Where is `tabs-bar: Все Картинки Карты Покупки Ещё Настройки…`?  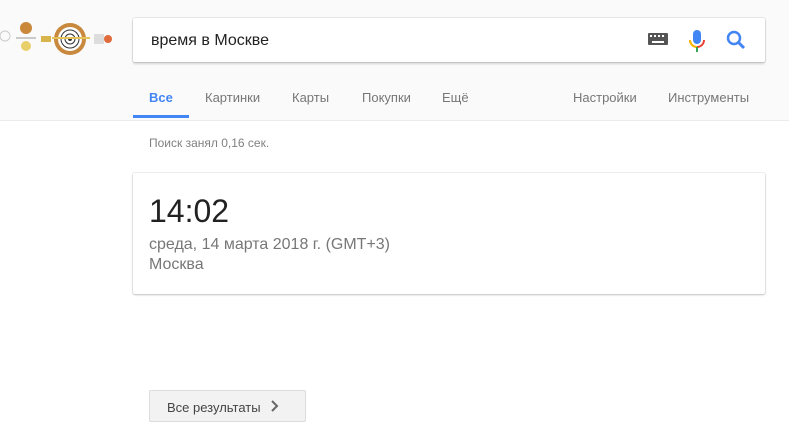 tabs-bar: Все Картинки Карты Покупки Ещё Настройки… is located at coordinates (394, 99).